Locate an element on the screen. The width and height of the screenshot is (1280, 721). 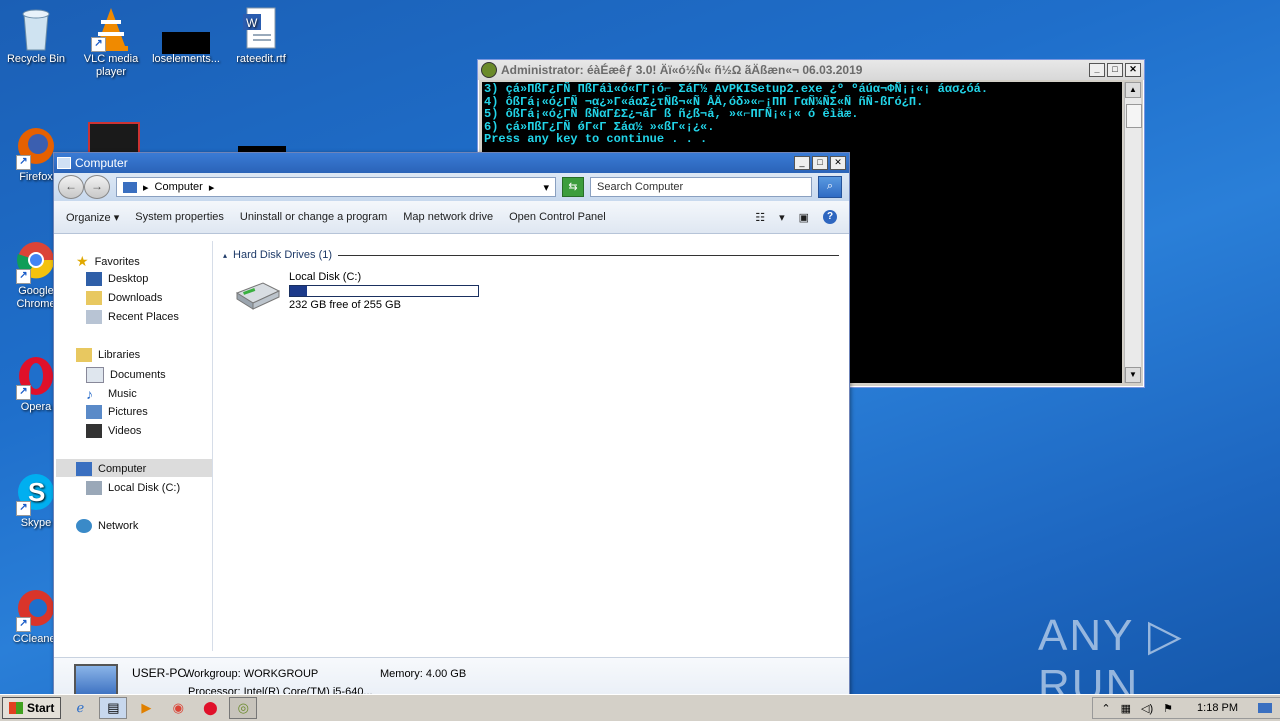
desktop-icon-recycle-bin: Recycle Bin is located at coordinates (37, 36).